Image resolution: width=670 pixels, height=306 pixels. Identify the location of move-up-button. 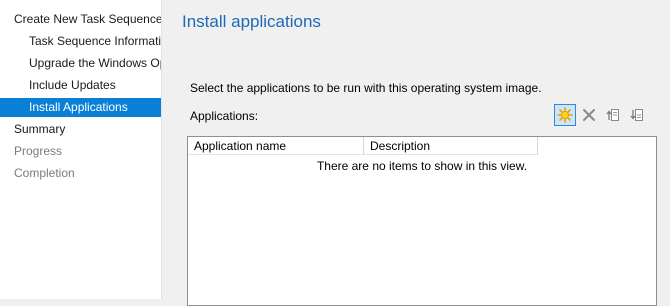
(613, 115).